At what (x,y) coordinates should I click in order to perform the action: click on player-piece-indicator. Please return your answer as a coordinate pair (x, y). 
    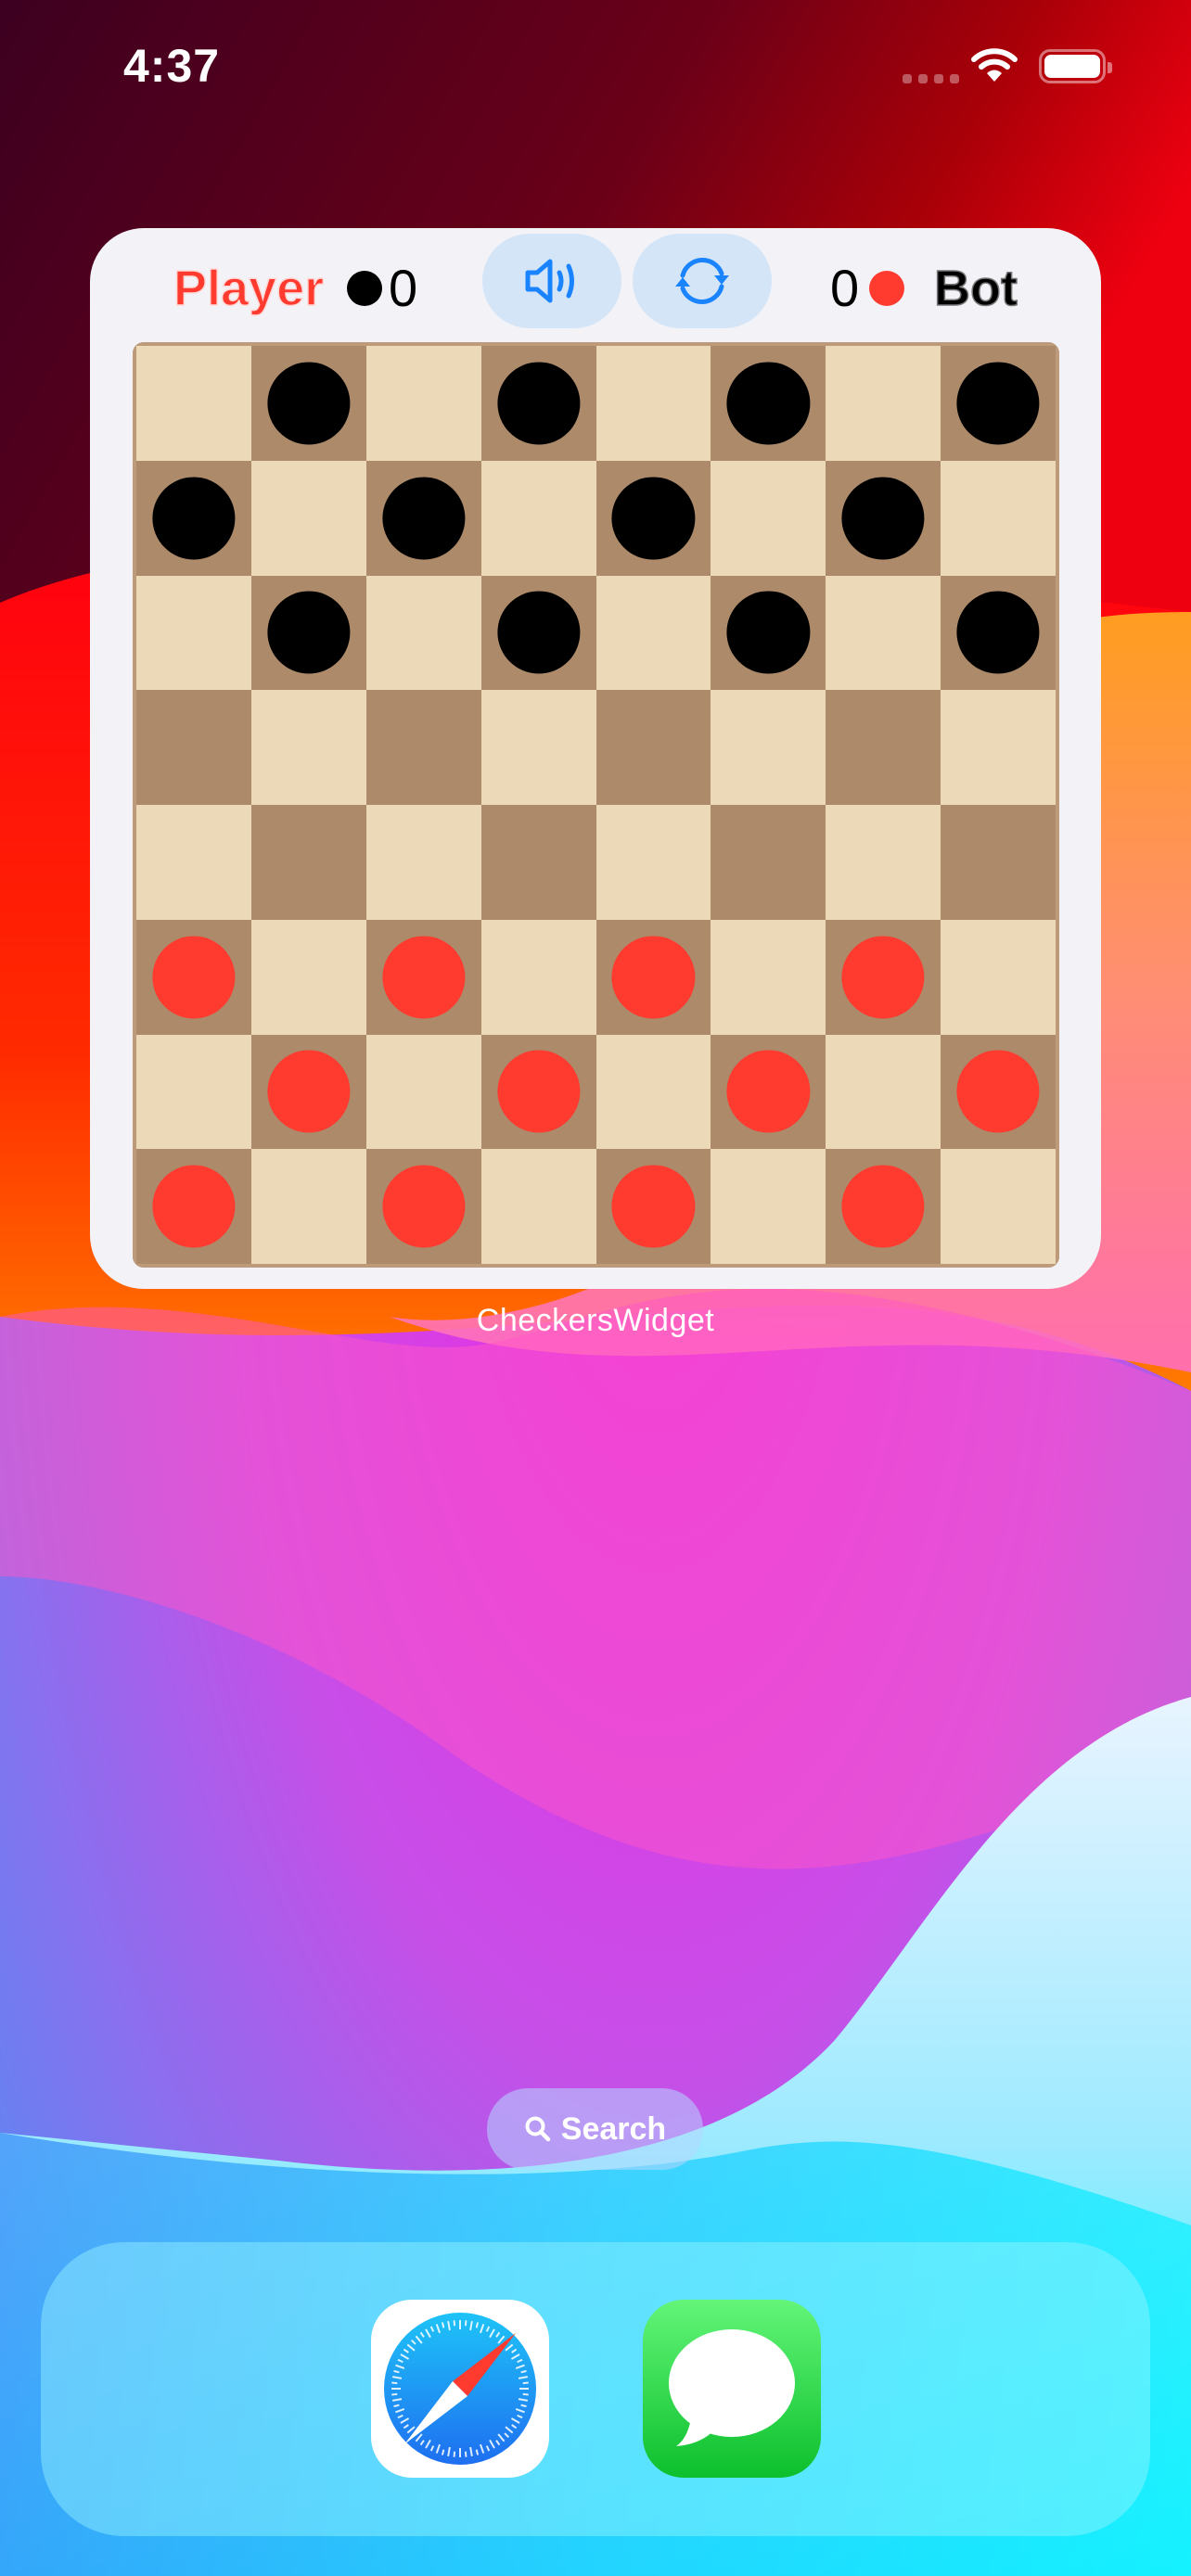
    Looking at the image, I should click on (364, 288).